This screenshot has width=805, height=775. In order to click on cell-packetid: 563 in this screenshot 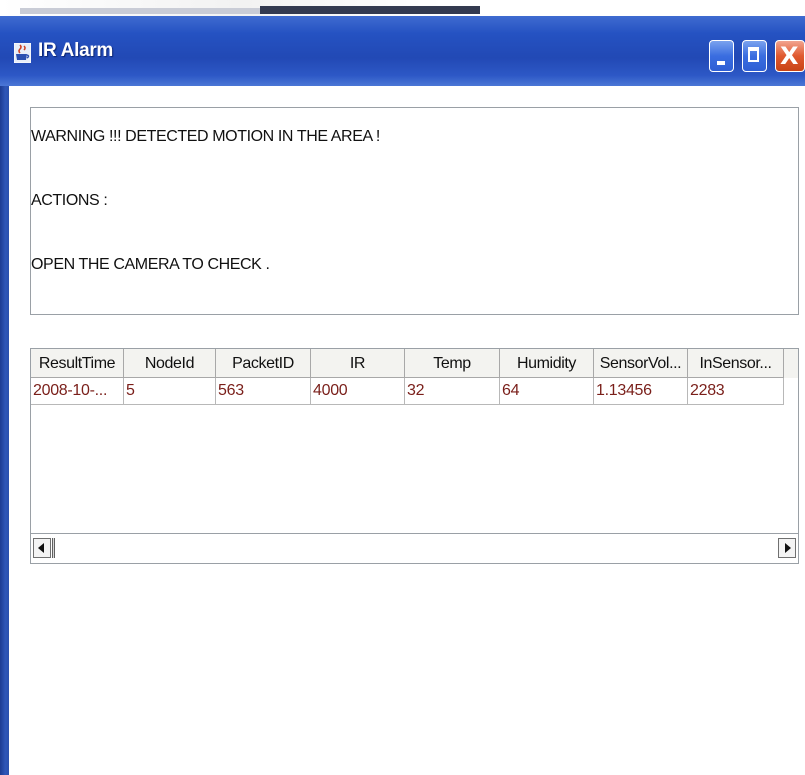, I will do `click(263, 391)`.